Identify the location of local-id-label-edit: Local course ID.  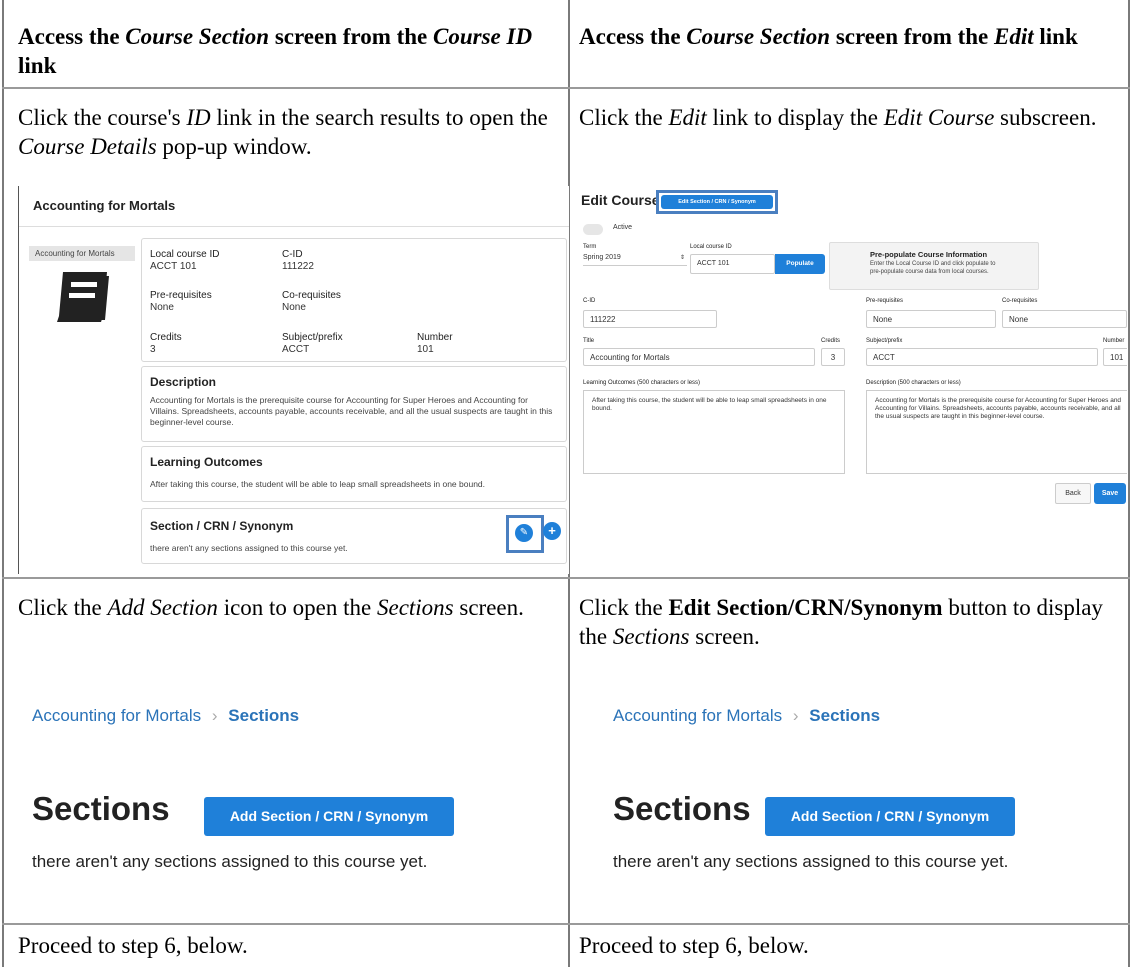
(711, 247).